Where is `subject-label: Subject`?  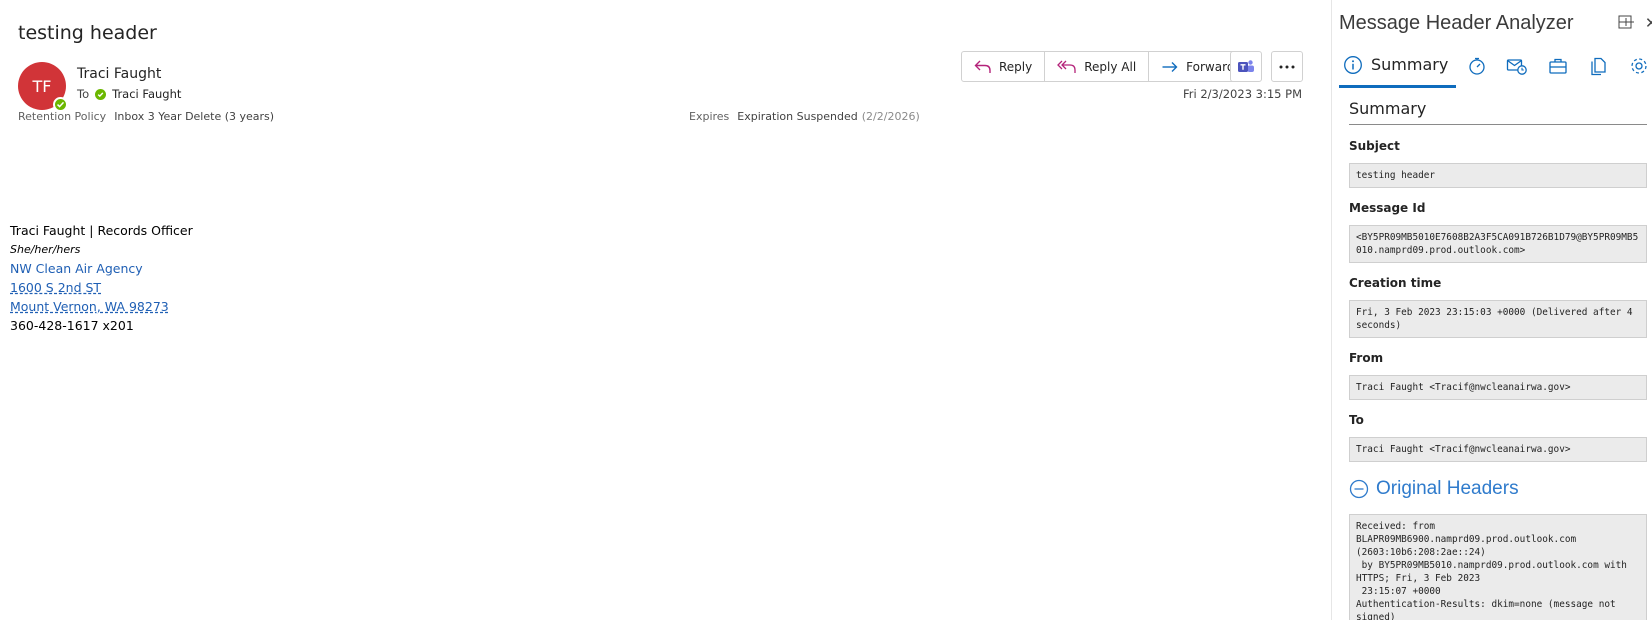
subject-label: Subject is located at coordinates (1374, 146).